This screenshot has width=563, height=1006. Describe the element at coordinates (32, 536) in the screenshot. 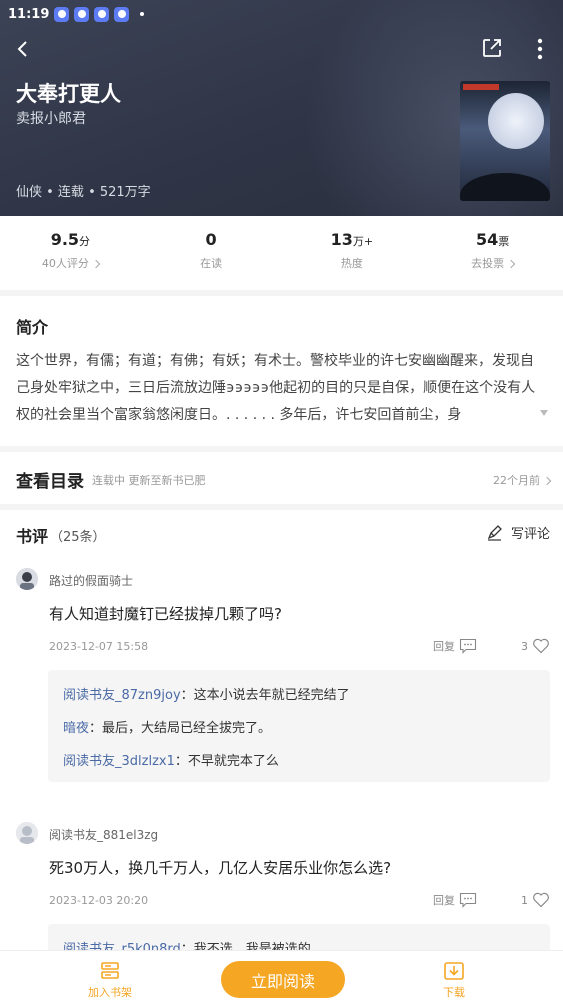

I see `reviews-title: 书评` at that location.